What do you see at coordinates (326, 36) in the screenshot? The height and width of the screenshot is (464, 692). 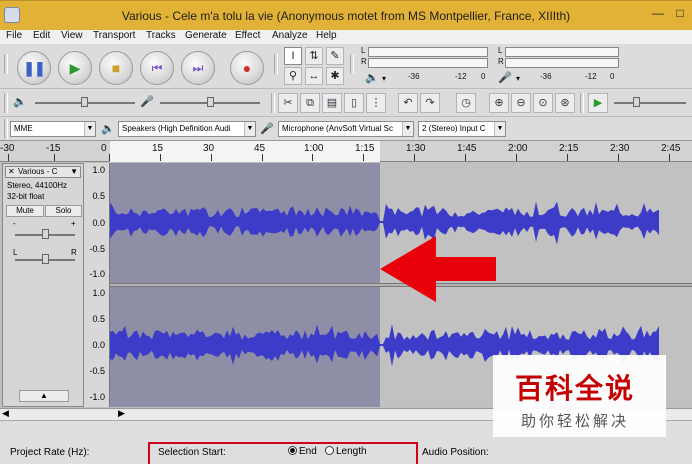 I see `menu-help: Help` at bounding box center [326, 36].